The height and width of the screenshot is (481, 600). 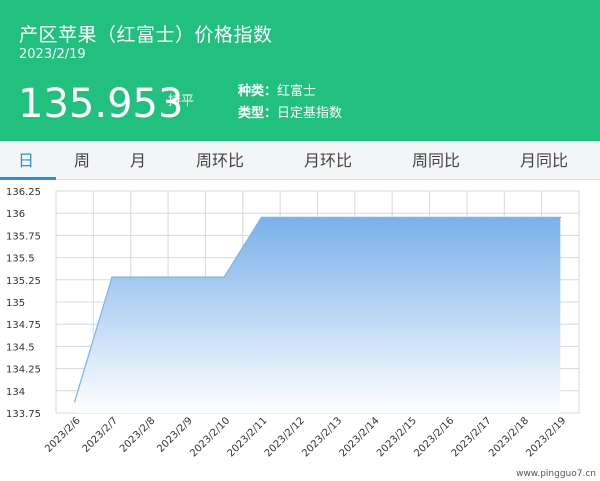 What do you see at coordinates (310, 113) in the screenshot?
I see `meta-type-value: 日定基指数` at bounding box center [310, 113].